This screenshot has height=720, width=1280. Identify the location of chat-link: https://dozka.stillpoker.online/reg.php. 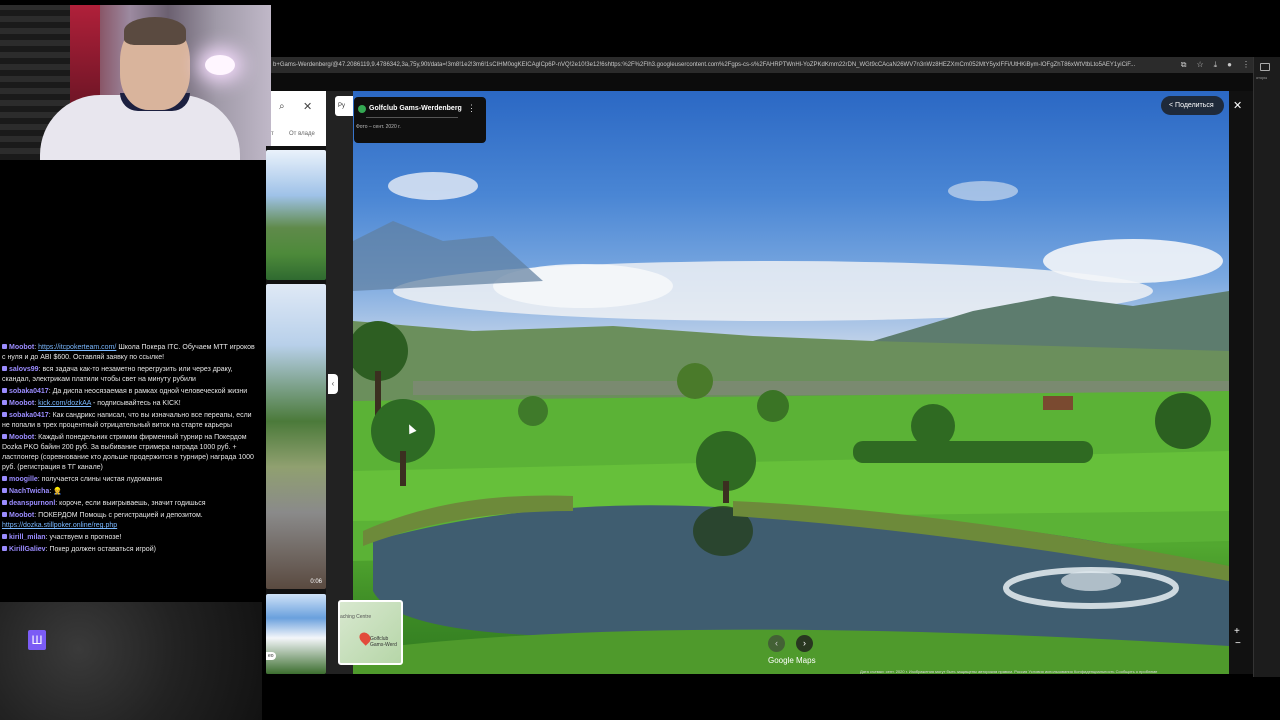
(59, 525).